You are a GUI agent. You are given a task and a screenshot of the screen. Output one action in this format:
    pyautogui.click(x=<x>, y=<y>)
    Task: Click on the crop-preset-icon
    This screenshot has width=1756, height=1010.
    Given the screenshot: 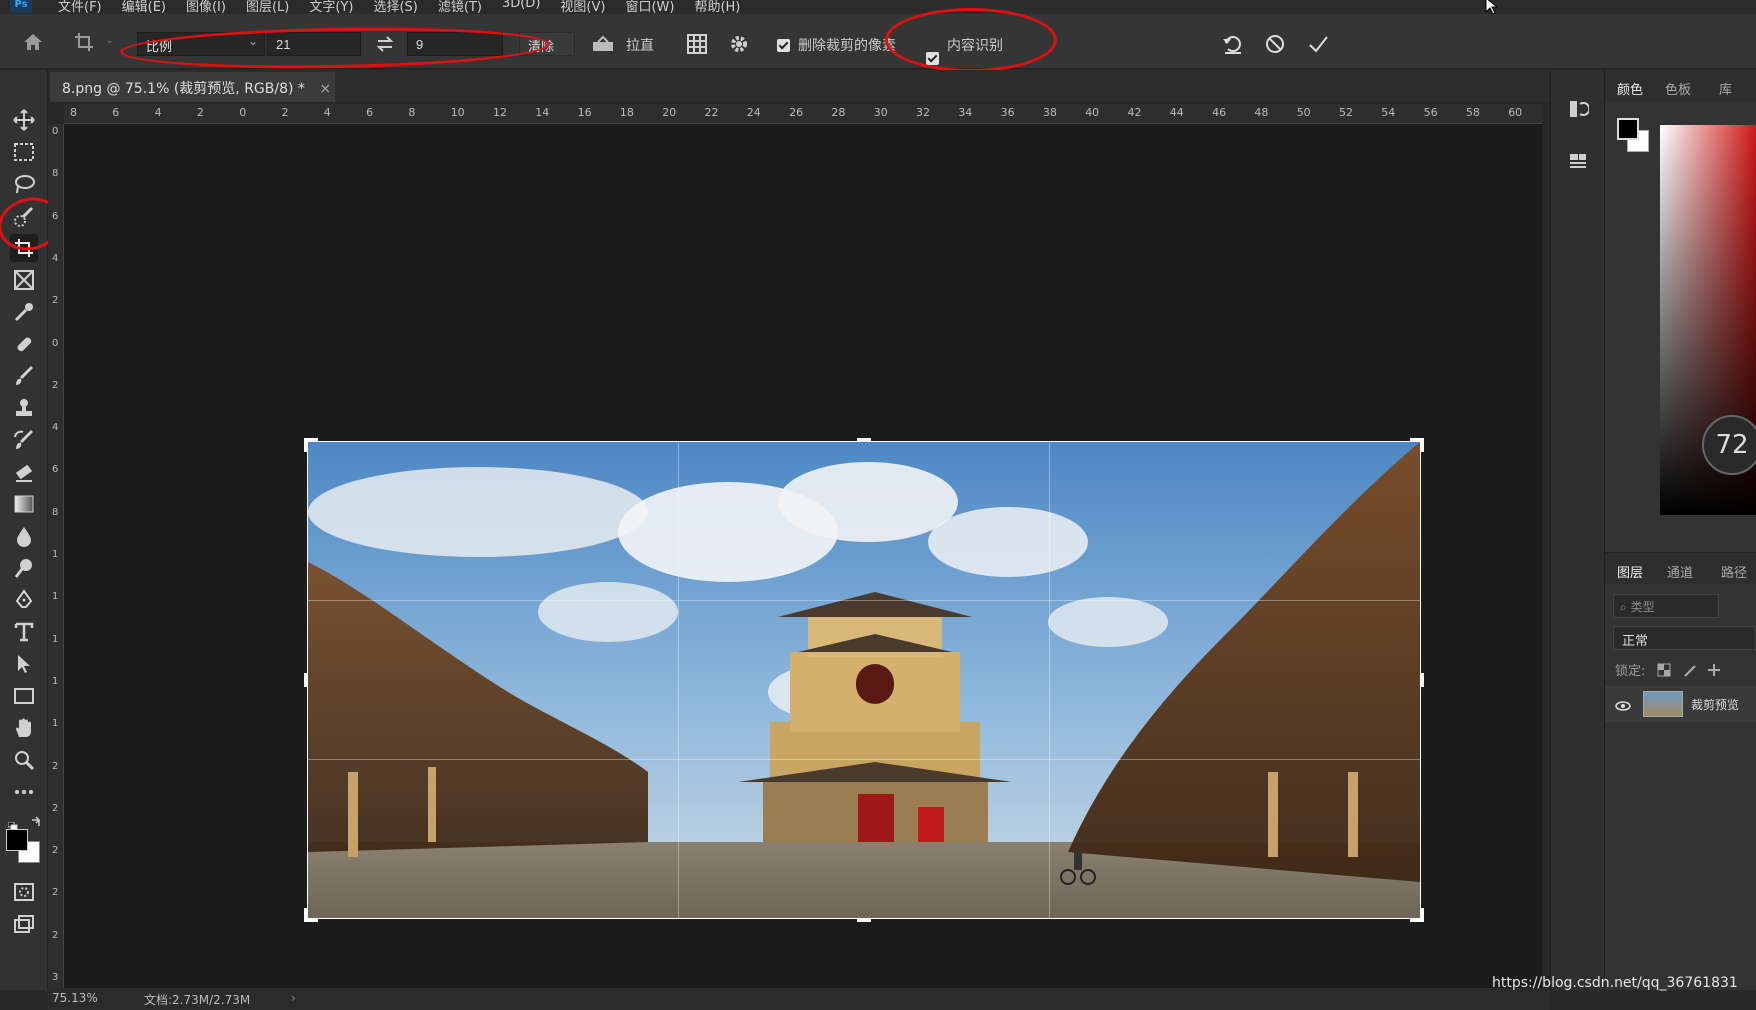 What is the action you would take?
    pyautogui.click(x=85, y=42)
    